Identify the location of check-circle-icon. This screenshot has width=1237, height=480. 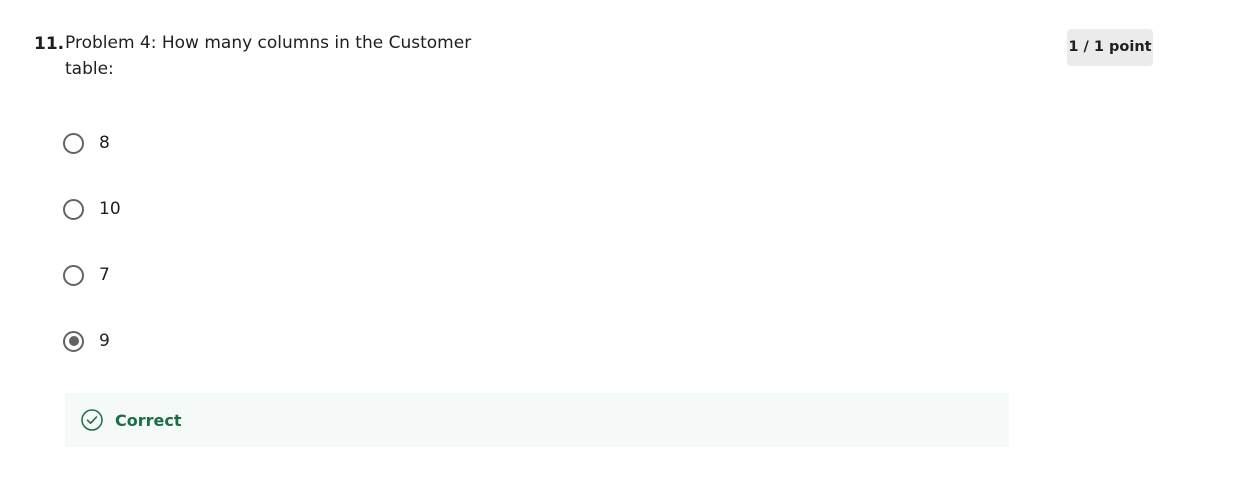
(92, 420).